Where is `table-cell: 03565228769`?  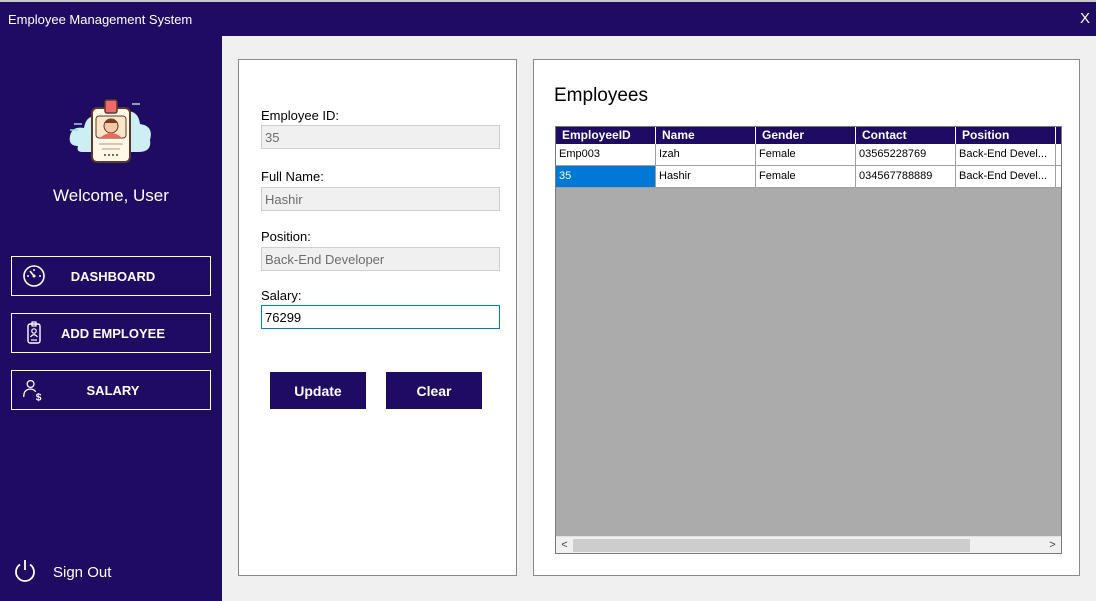 table-cell: 03565228769 is located at coordinates (906, 155).